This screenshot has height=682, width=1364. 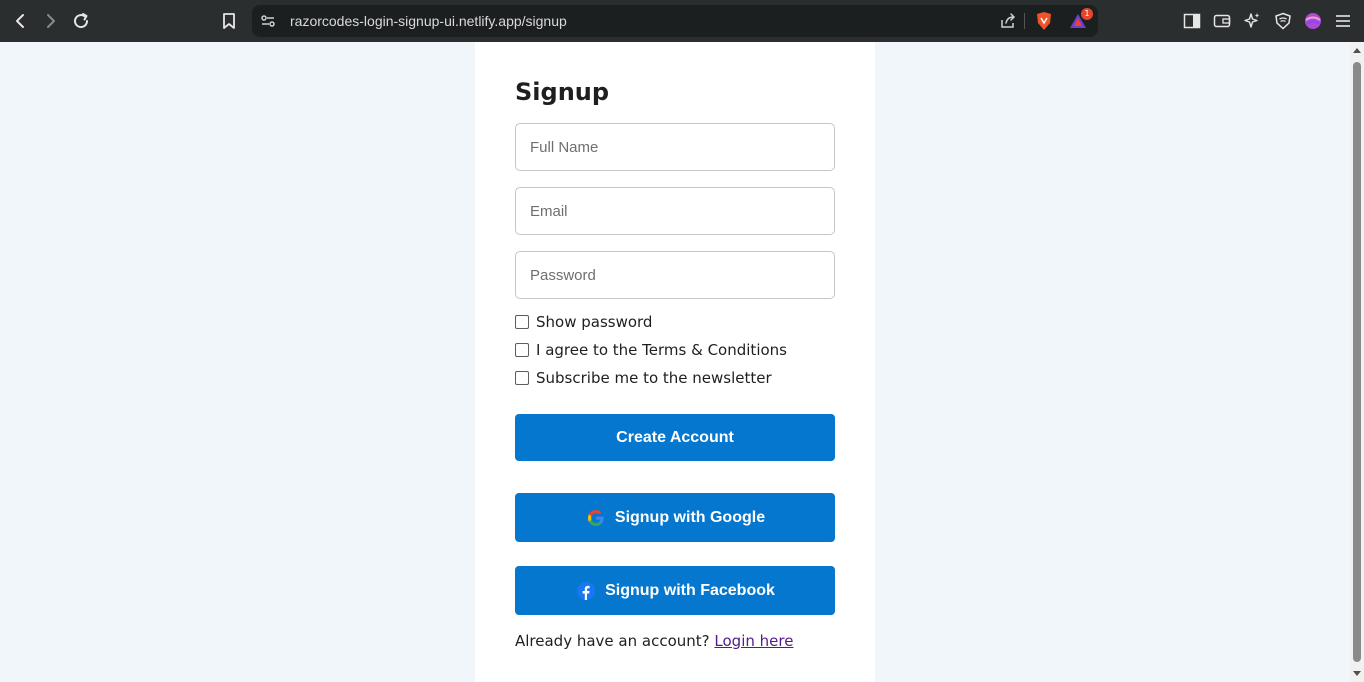 I want to click on login-prompt: Already have an account? Login here, so click(x=654, y=641).